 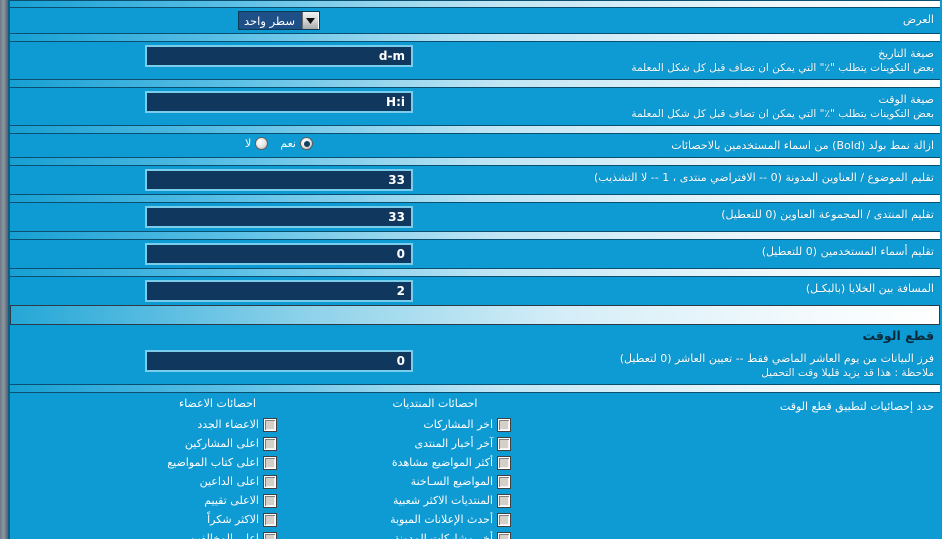 I want to click on row-cell-spacing: المسافة بين الخلايا (بالبكـل), so click(x=475, y=291).